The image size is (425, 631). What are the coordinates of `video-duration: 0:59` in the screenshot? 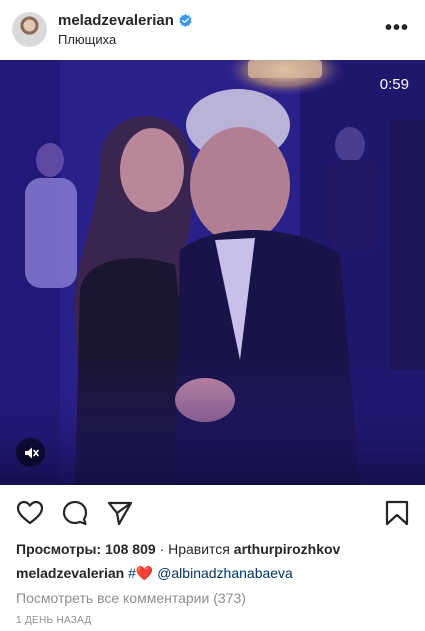 It's located at (394, 84).